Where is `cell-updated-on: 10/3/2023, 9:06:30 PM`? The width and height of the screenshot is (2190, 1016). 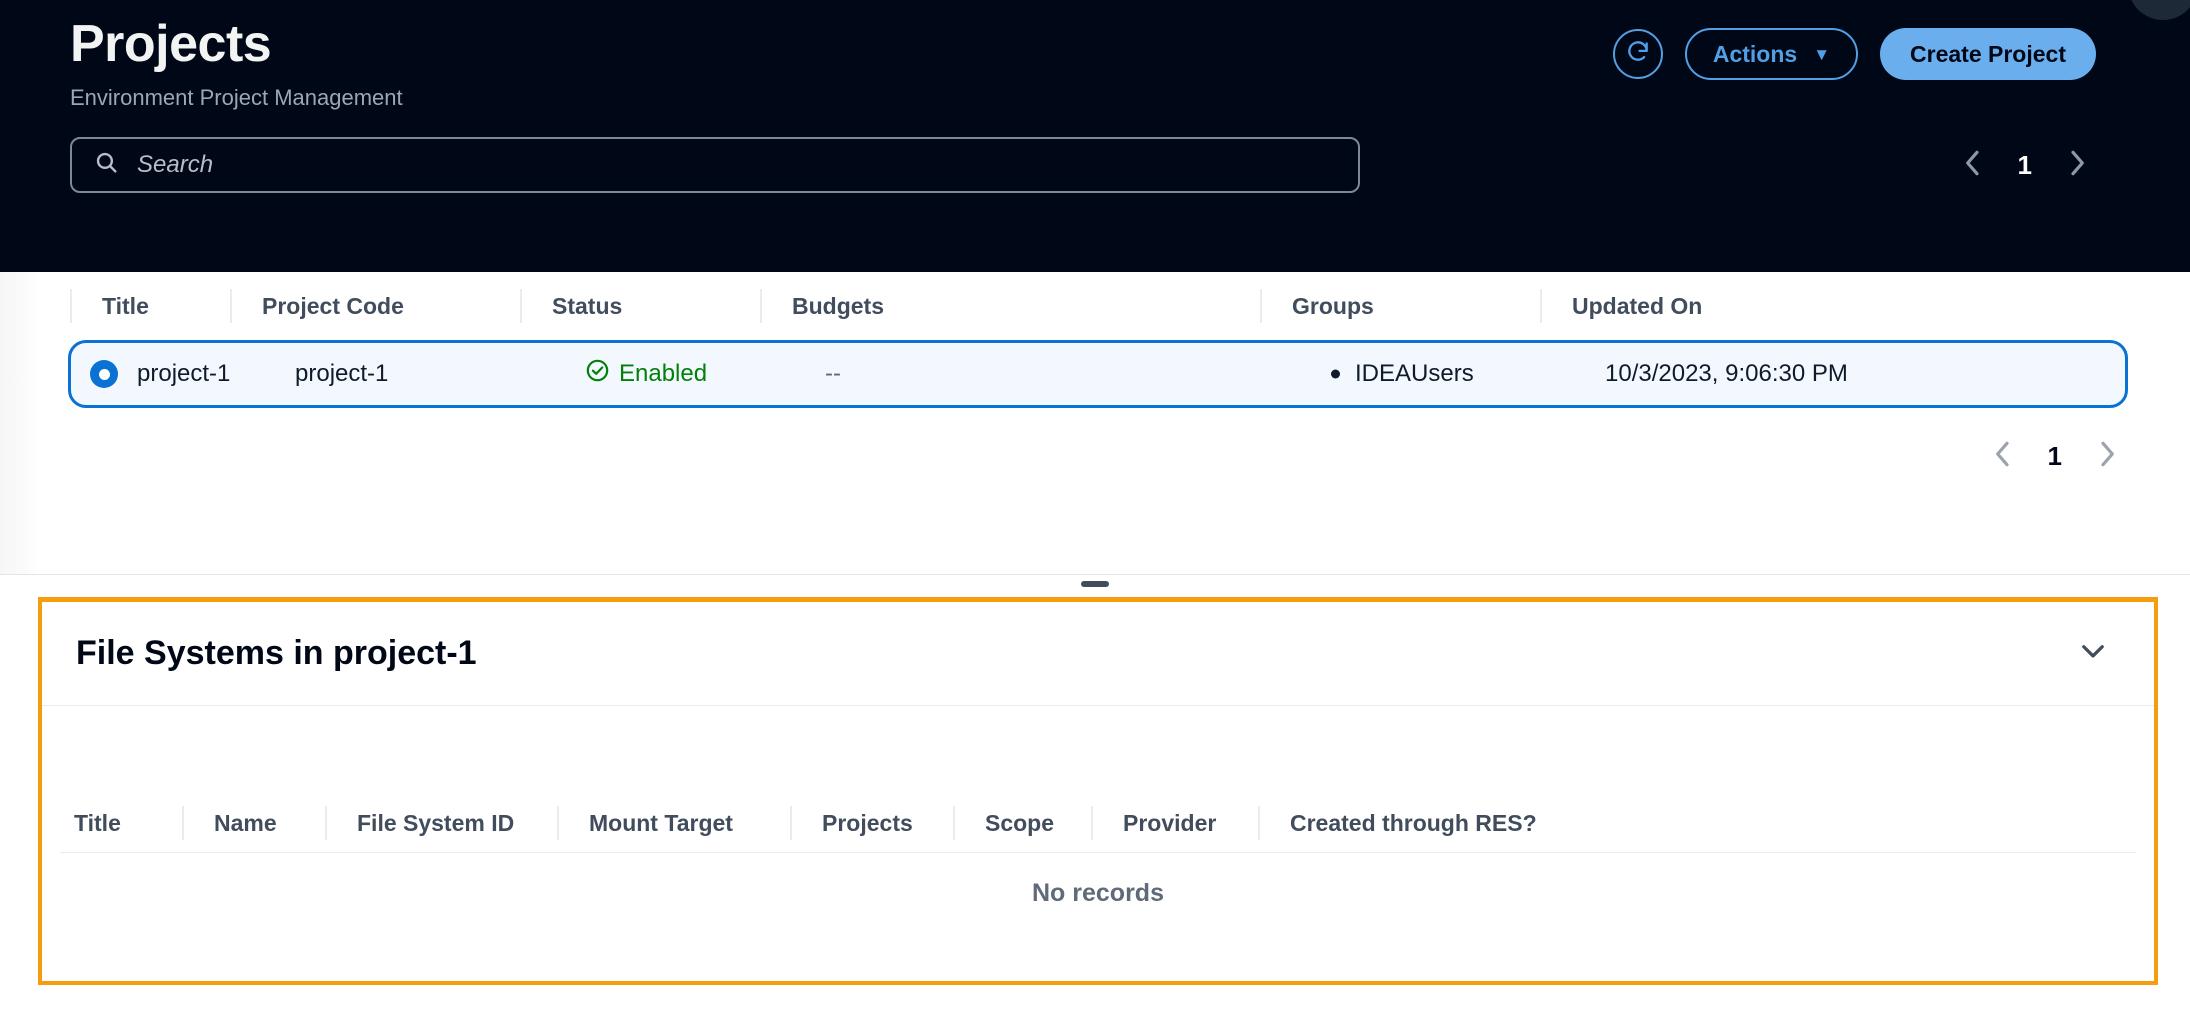
cell-updated-on: 10/3/2023, 9:06:30 PM is located at coordinates (1726, 373).